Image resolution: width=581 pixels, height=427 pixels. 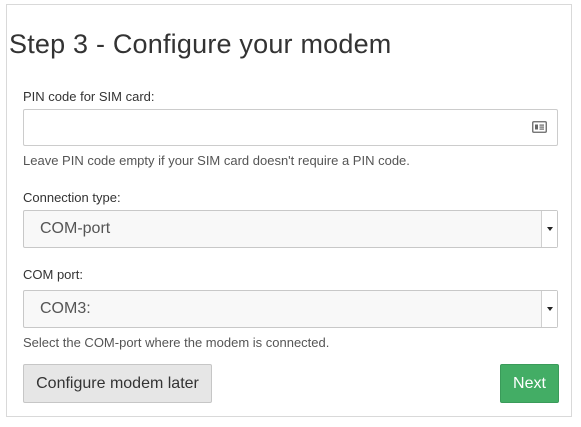 What do you see at coordinates (290, 229) in the screenshot?
I see `connection-type-select: COM-port` at bounding box center [290, 229].